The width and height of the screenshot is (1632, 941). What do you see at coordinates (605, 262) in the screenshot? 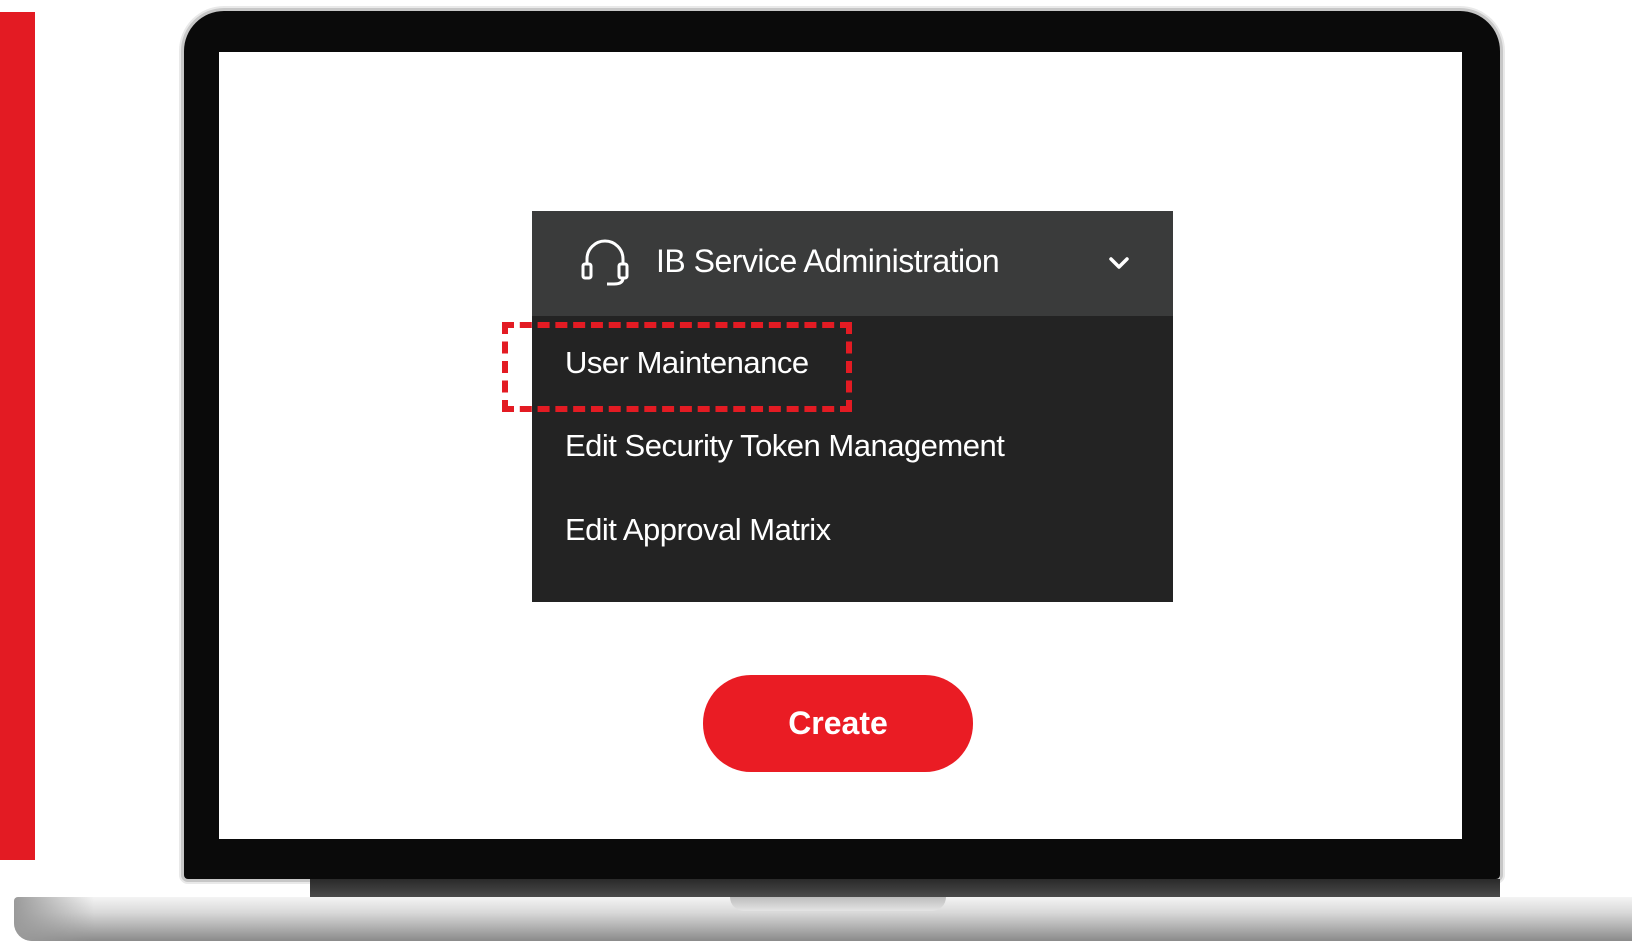
I see `headset-icon` at bounding box center [605, 262].